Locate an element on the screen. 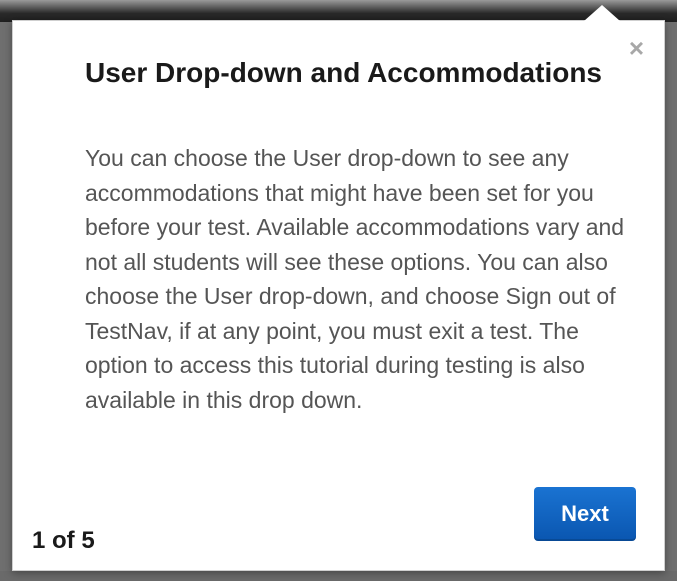  next-button: Next is located at coordinates (585, 514).